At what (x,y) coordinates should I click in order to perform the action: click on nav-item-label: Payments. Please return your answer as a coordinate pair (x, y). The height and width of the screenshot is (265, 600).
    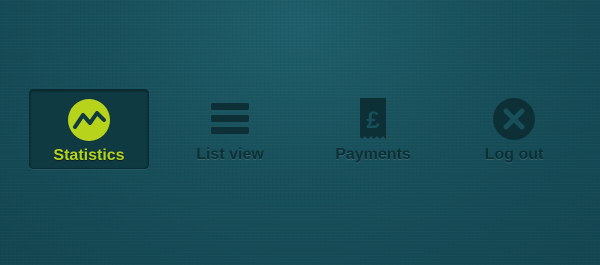
    Looking at the image, I should click on (373, 154).